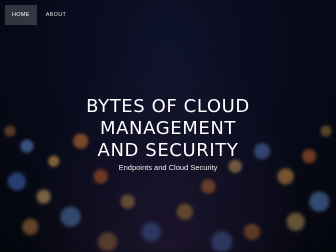 The height and width of the screenshot is (252, 336). I want to click on site-title-line-3: AND SECURITY, so click(168, 150).